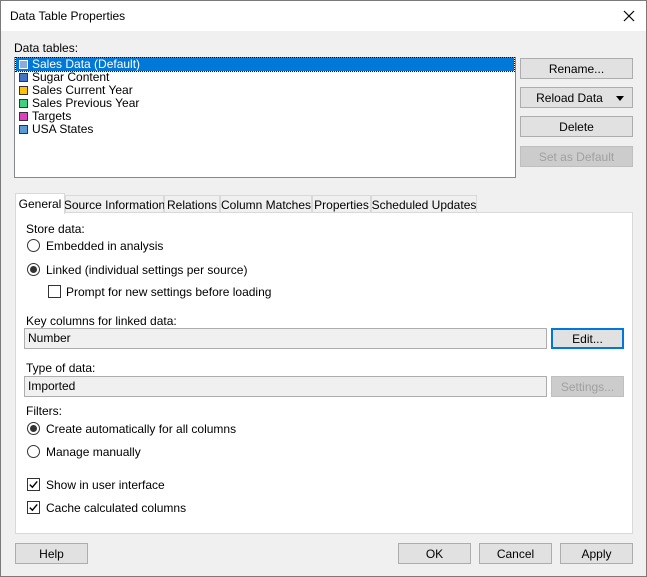  I want to click on list-item-label: Sugar Content, so click(71, 77).